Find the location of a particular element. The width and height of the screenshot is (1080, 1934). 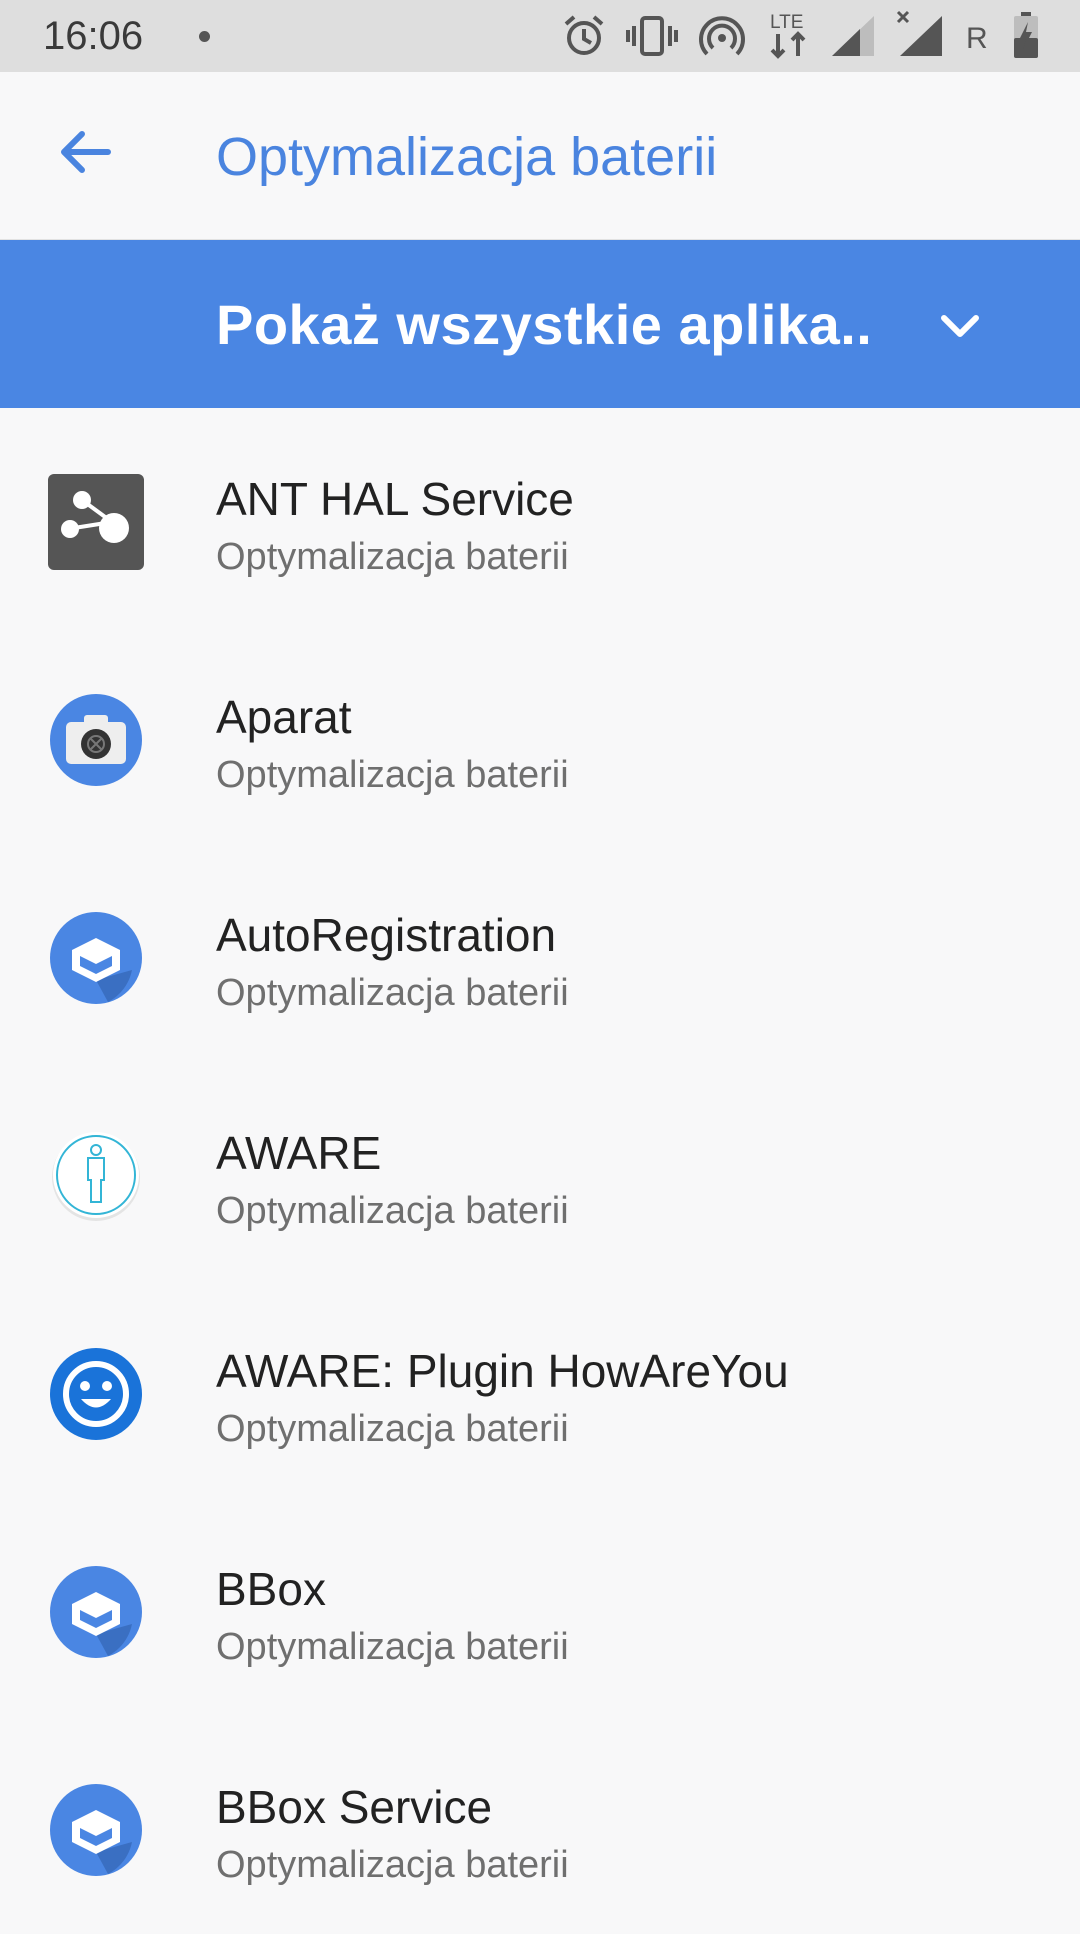

list-item: AutoRegistration Optymalizacja baterii is located at coordinates (540, 953).